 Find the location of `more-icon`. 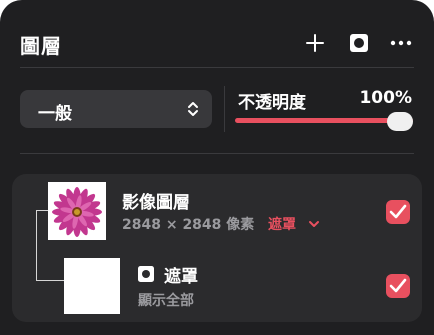

more-icon is located at coordinates (401, 43).